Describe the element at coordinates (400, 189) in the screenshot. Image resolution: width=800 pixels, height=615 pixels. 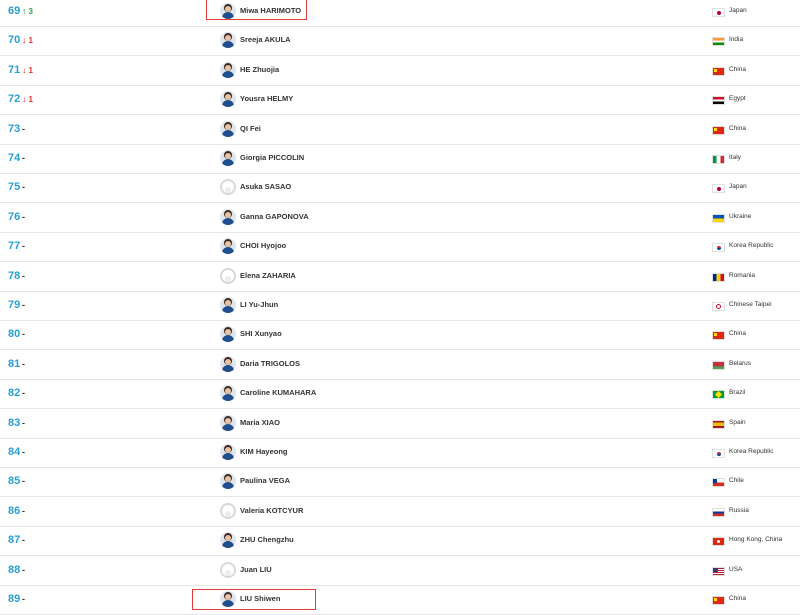
I see `ranking-row: 75- Asuka SASAO Japan` at that location.